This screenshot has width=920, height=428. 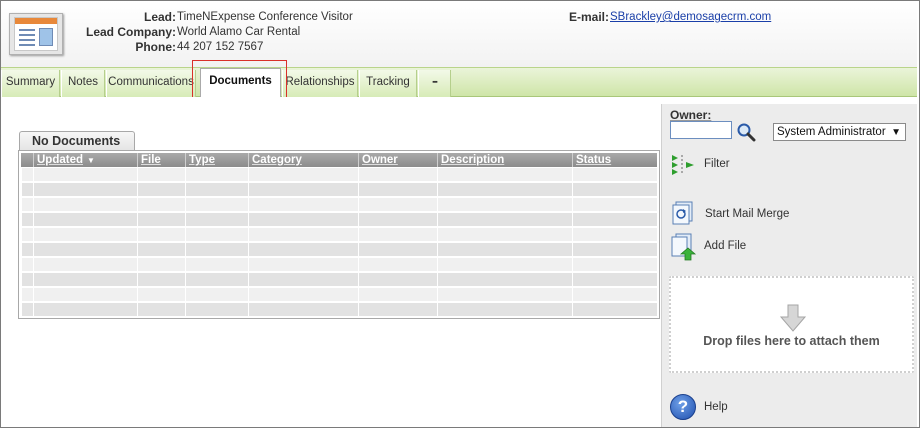 I want to click on column-header-updated: Updated ▼, so click(x=85, y=160).